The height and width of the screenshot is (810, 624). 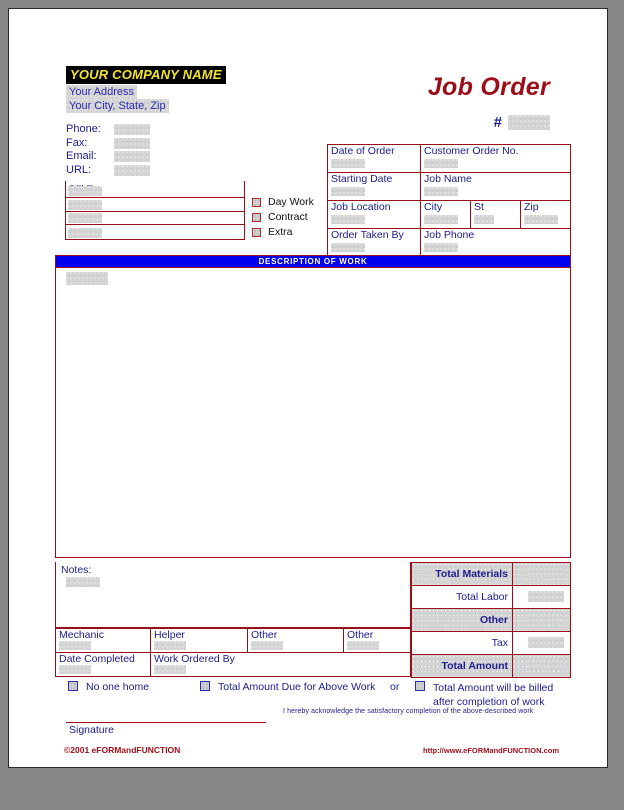 I want to click on mechanic-field, so click(x=75, y=645).